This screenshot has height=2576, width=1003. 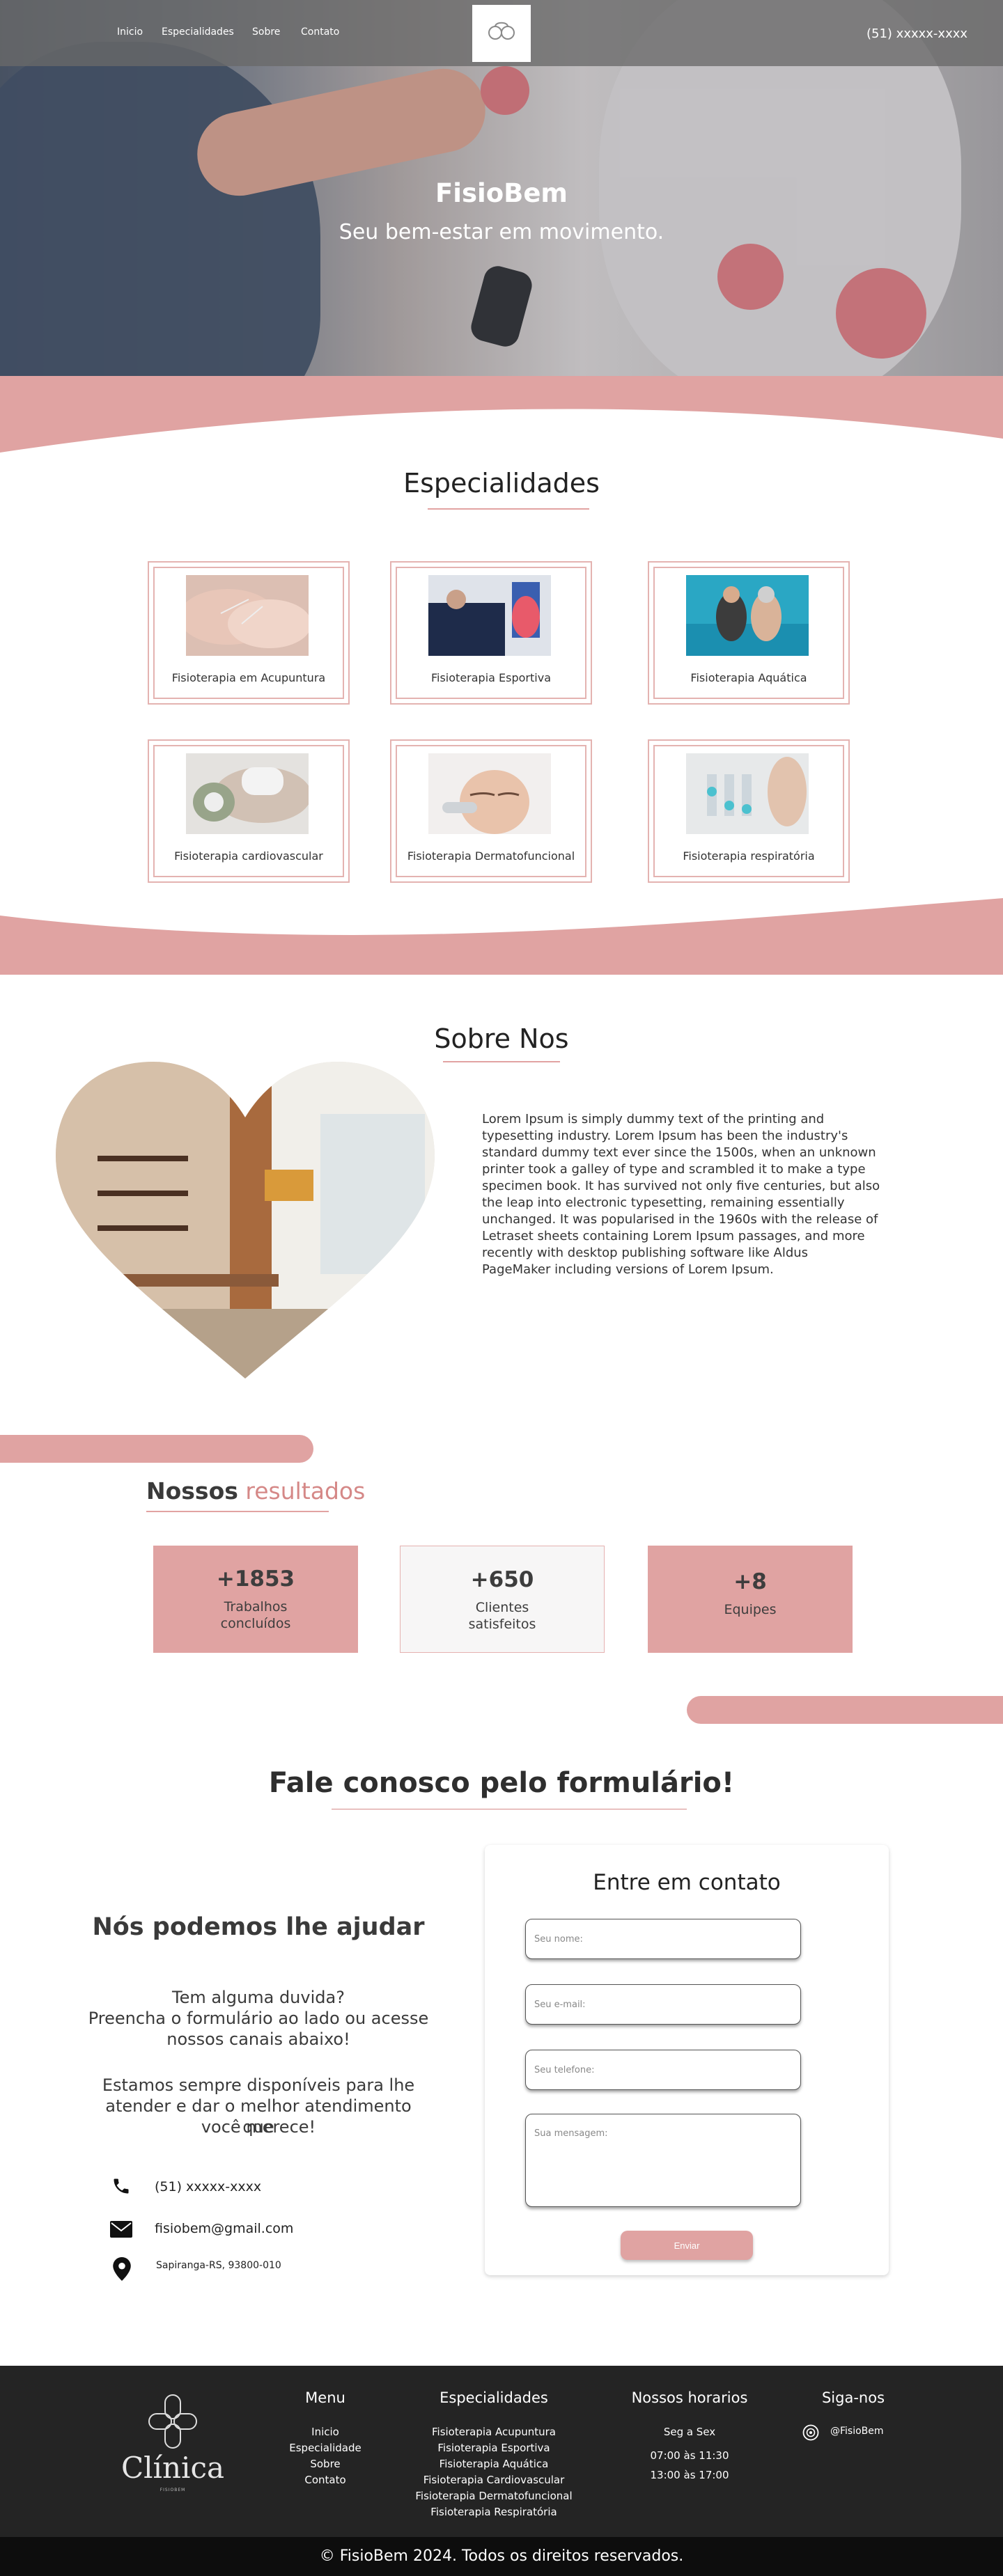 What do you see at coordinates (258, 1927) in the screenshot?
I see `help-title: Nós podemos lhe ajudar` at bounding box center [258, 1927].